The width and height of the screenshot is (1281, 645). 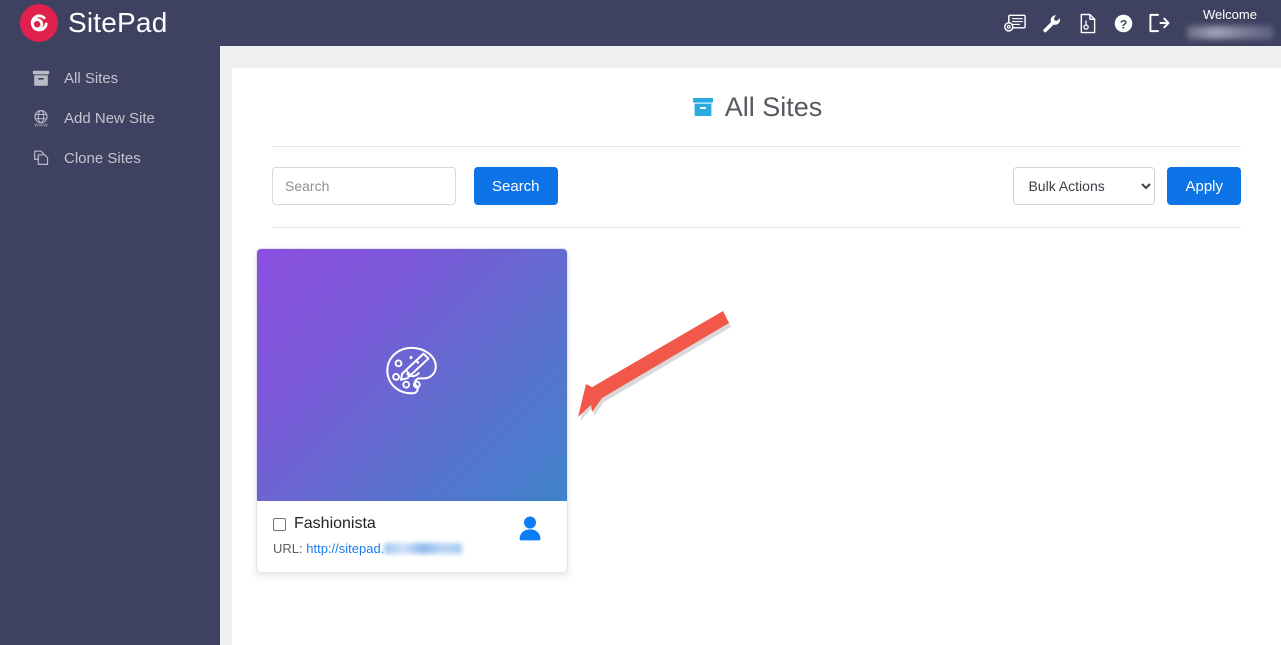 I want to click on license-settings-icon, so click(x=1015, y=23).